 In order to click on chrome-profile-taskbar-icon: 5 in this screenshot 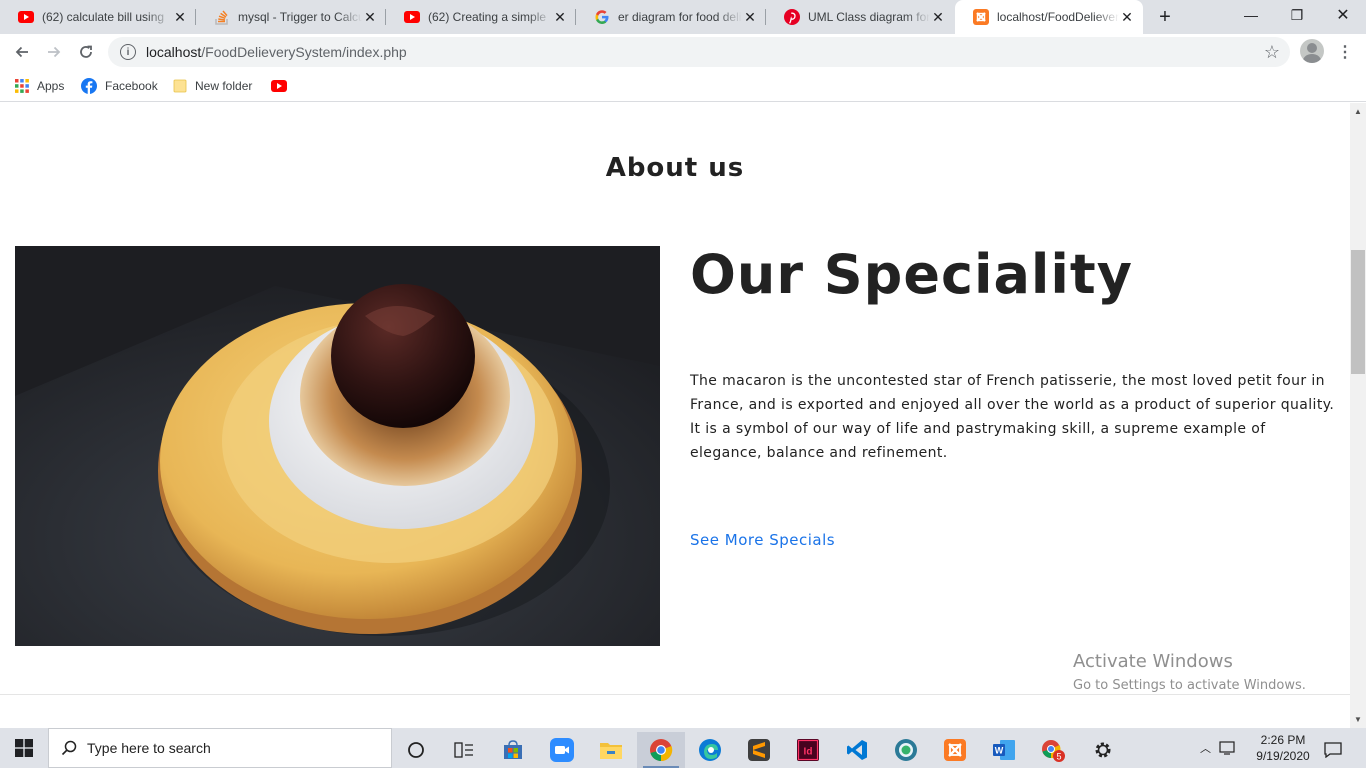, I will do `click(1053, 750)`.